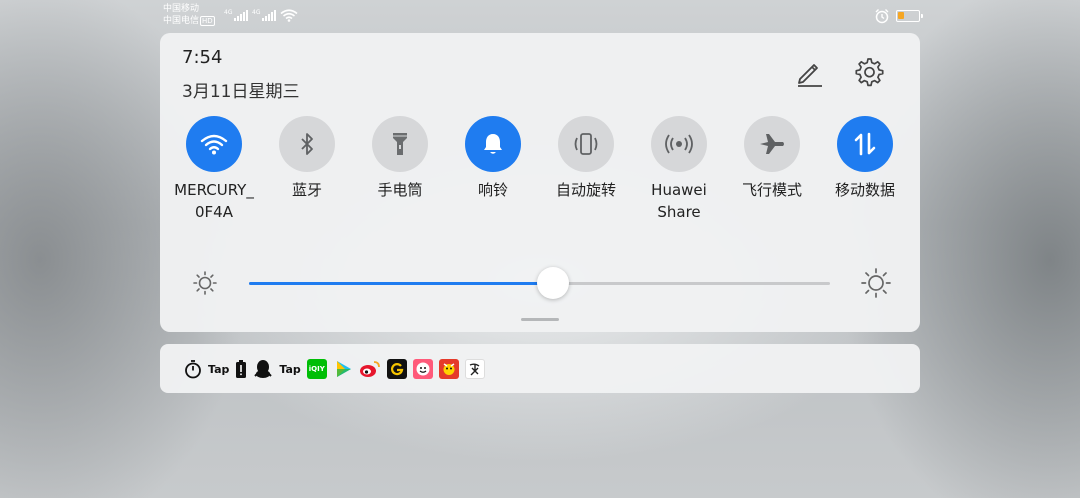 The height and width of the screenshot is (498, 1080). I want to click on net-type-1: 4G, so click(228, 12).